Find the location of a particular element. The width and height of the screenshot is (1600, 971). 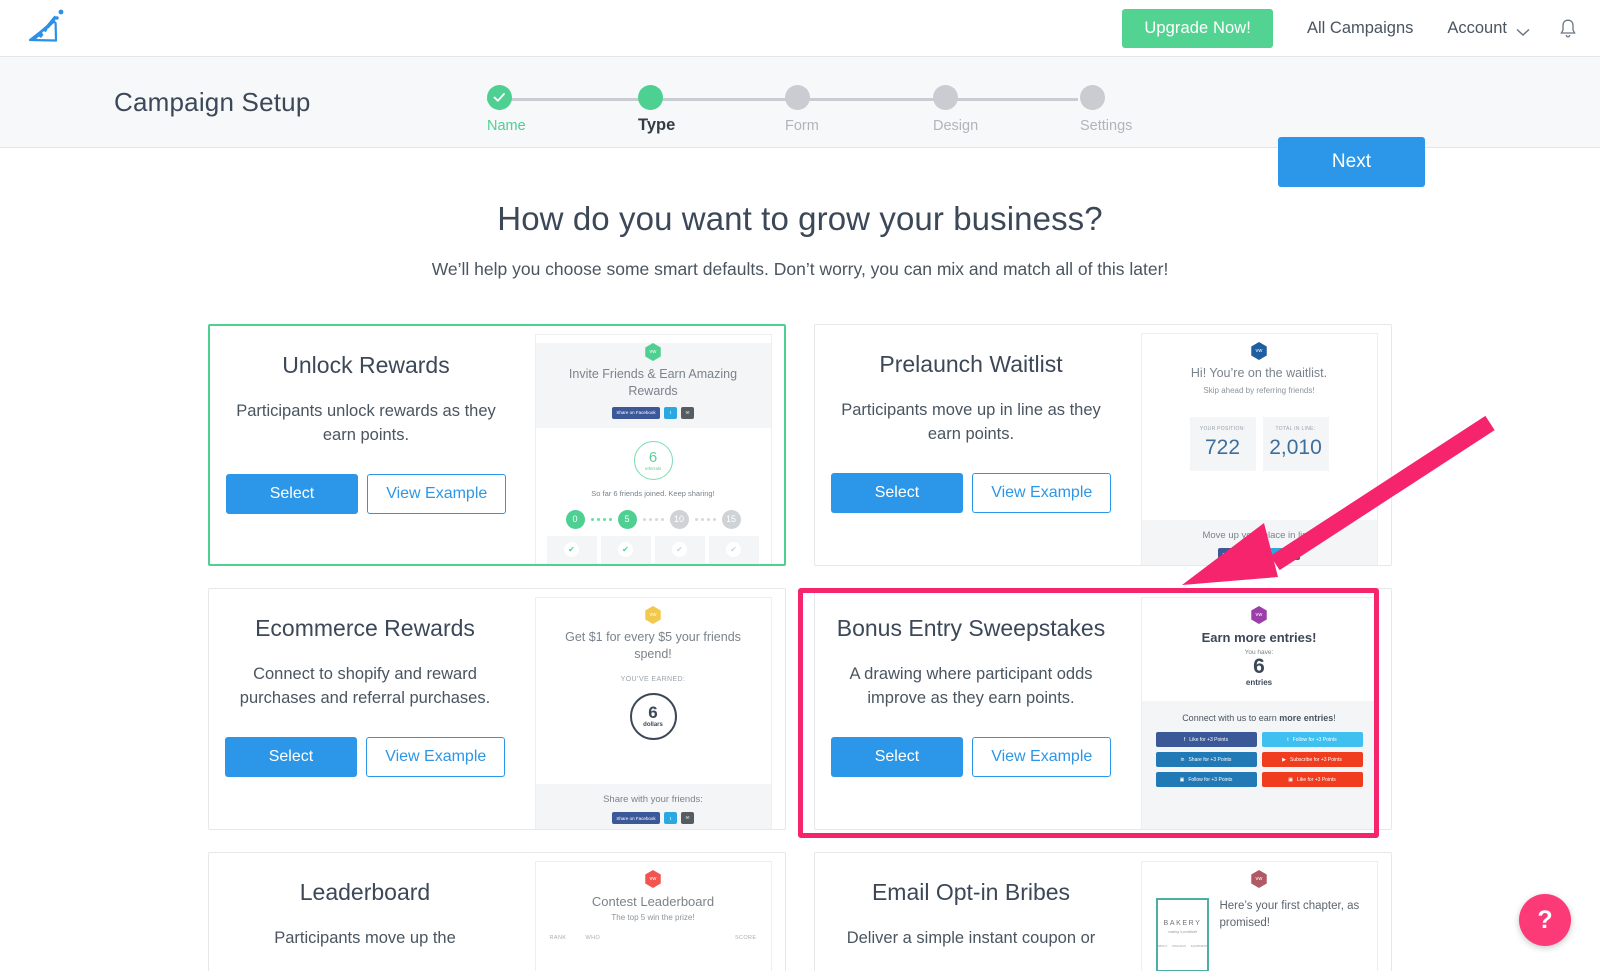

step-dot-name is located at coordinates (499, 97).